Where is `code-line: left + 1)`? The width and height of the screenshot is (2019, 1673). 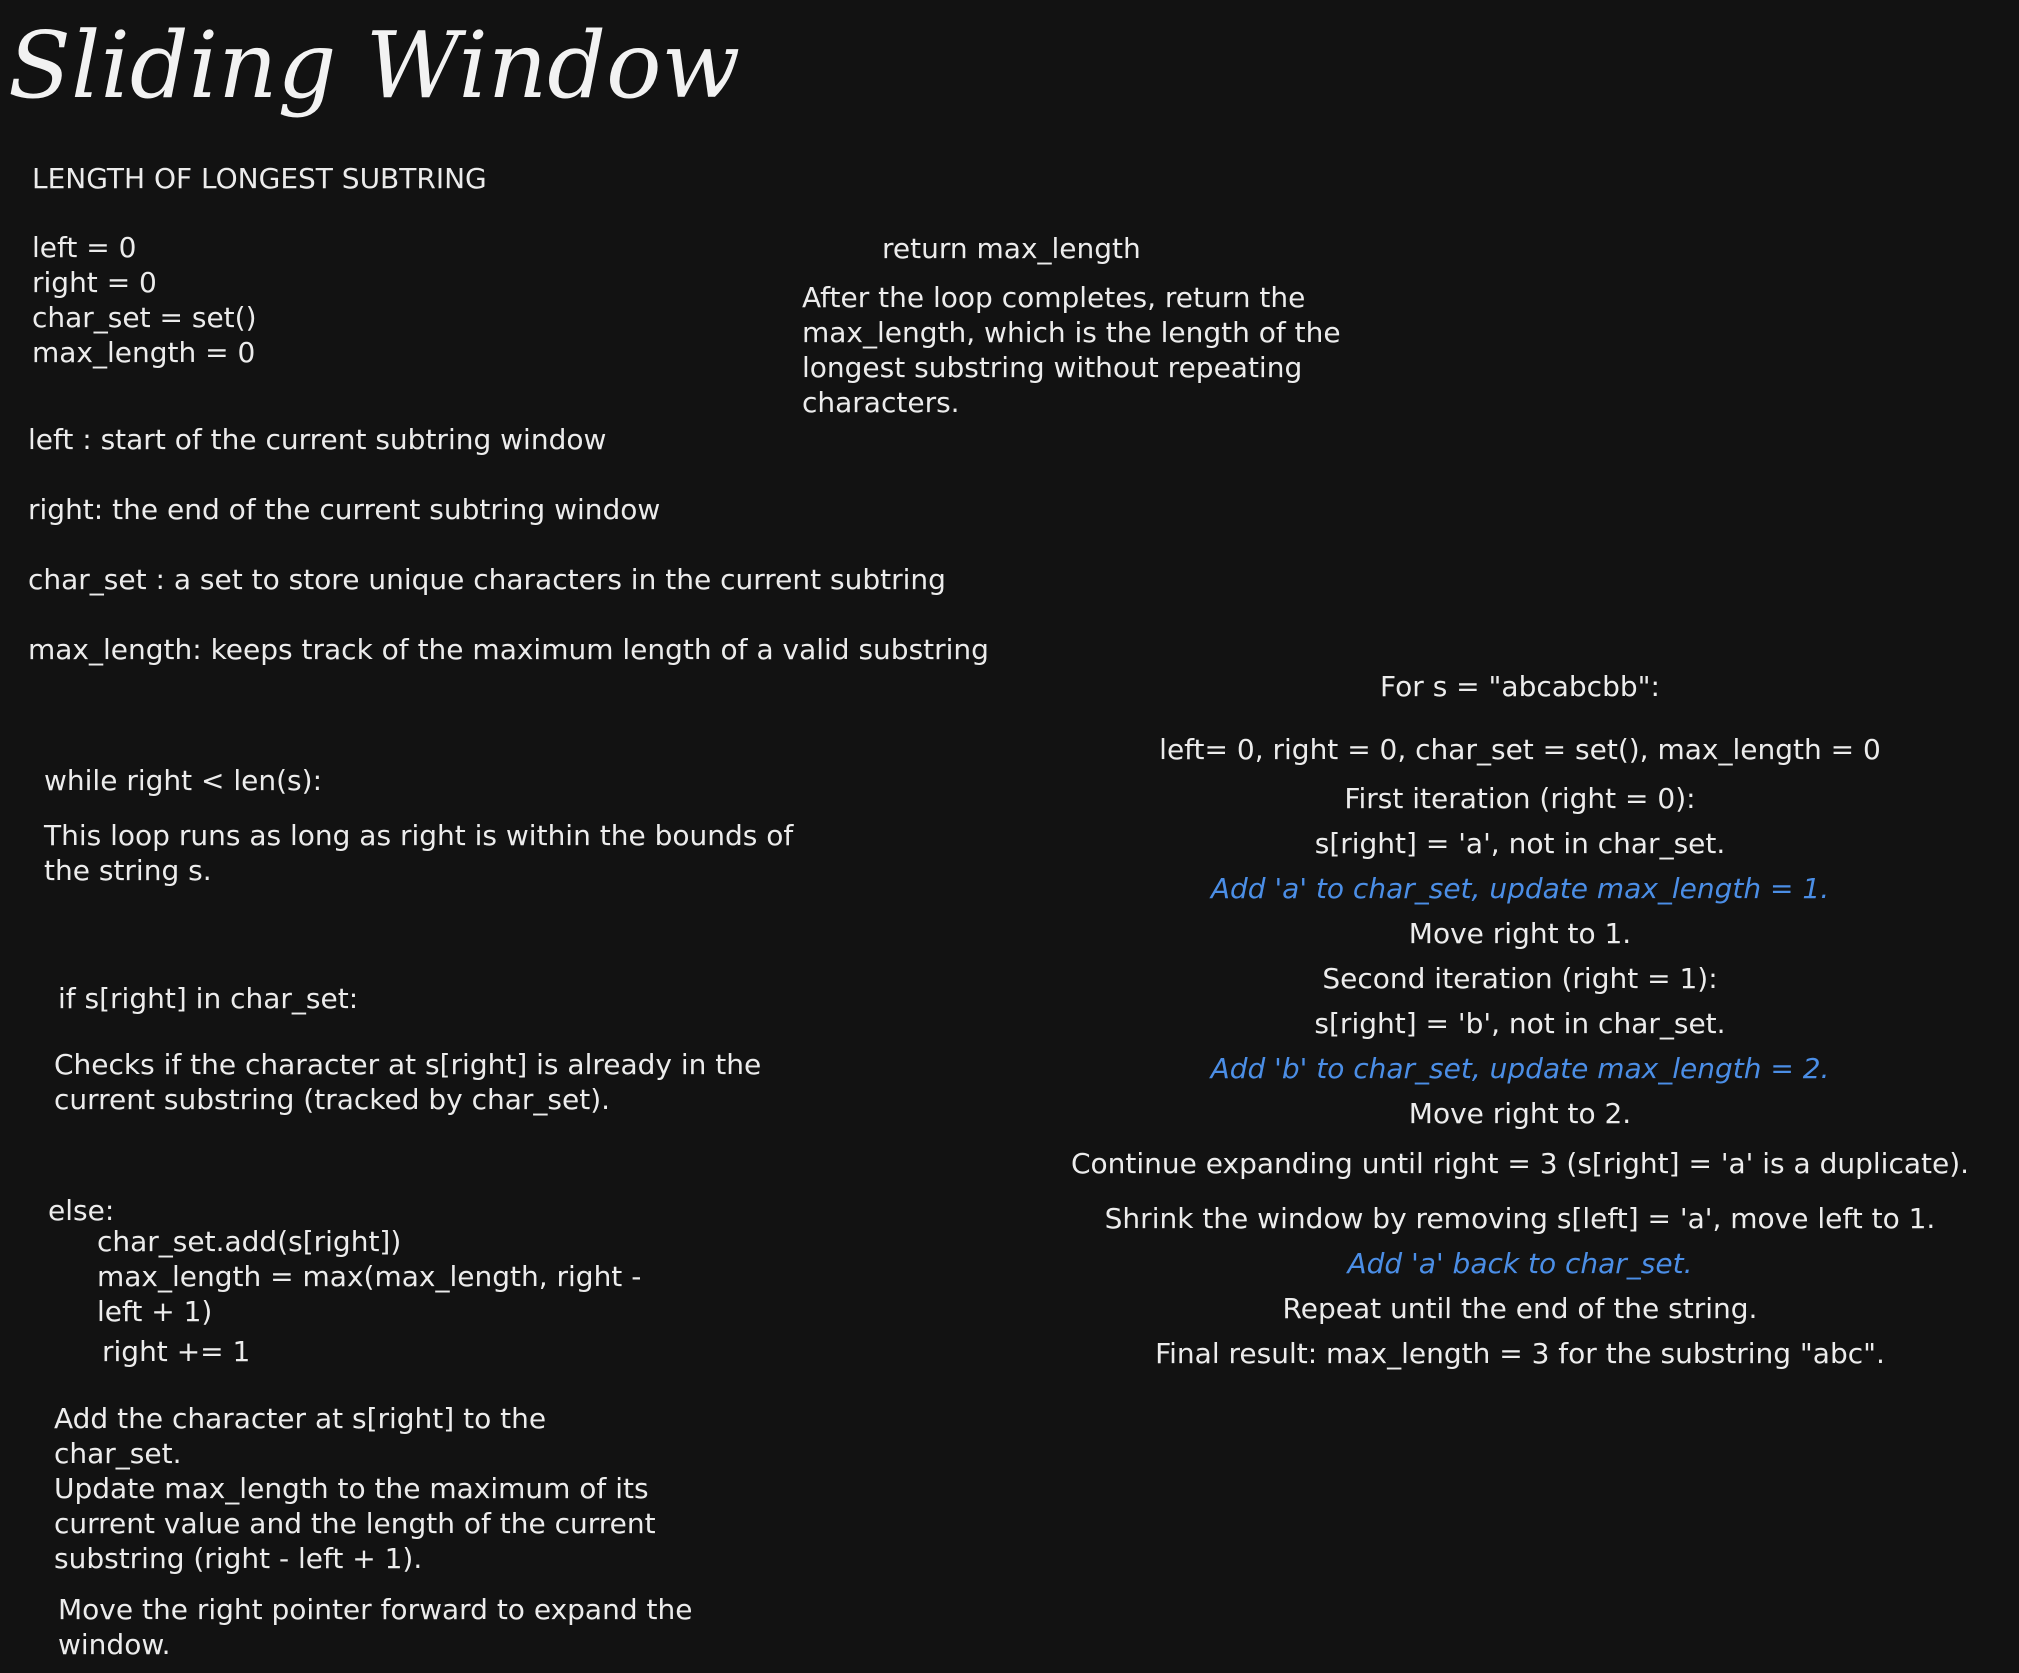
code-line: left + 1) is located at coordinates (155, 1311).